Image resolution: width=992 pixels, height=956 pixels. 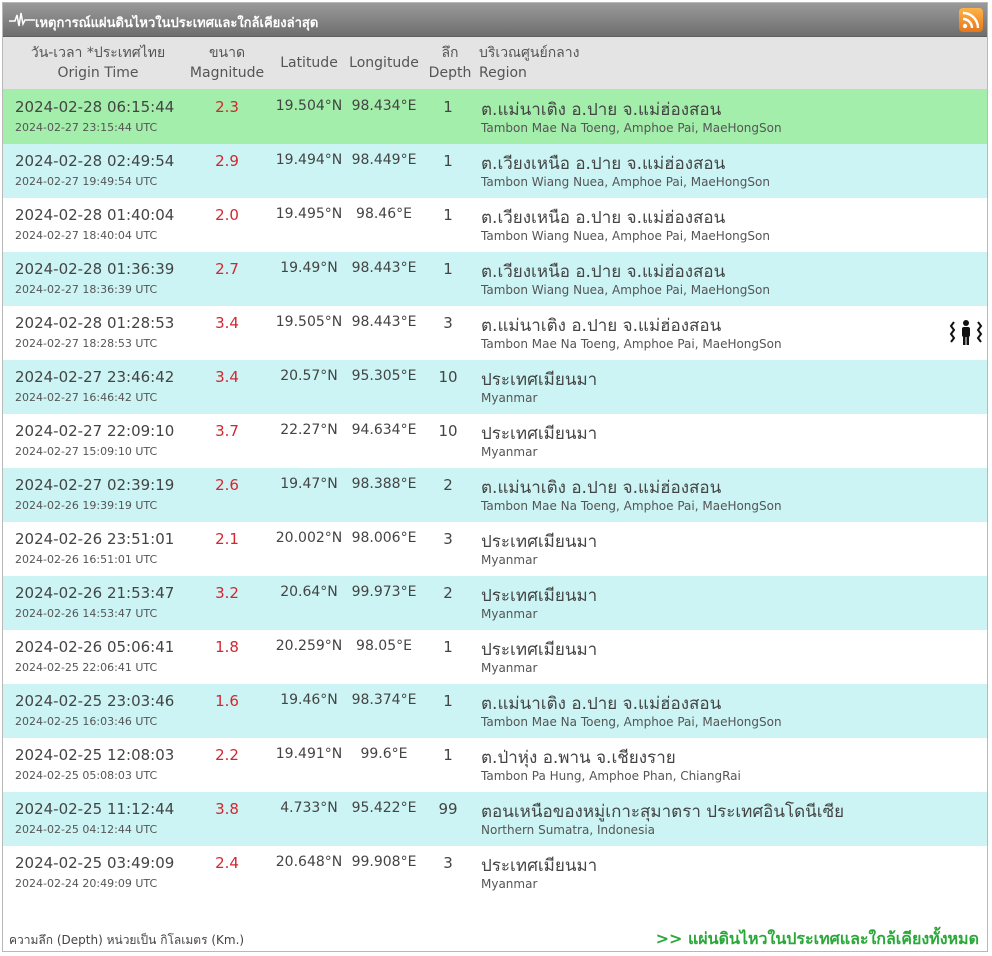 What do you see at coordinates (384, 484) in the screenshot?
I see `longitude: 98.388°E` at bounding box center [384, 484].